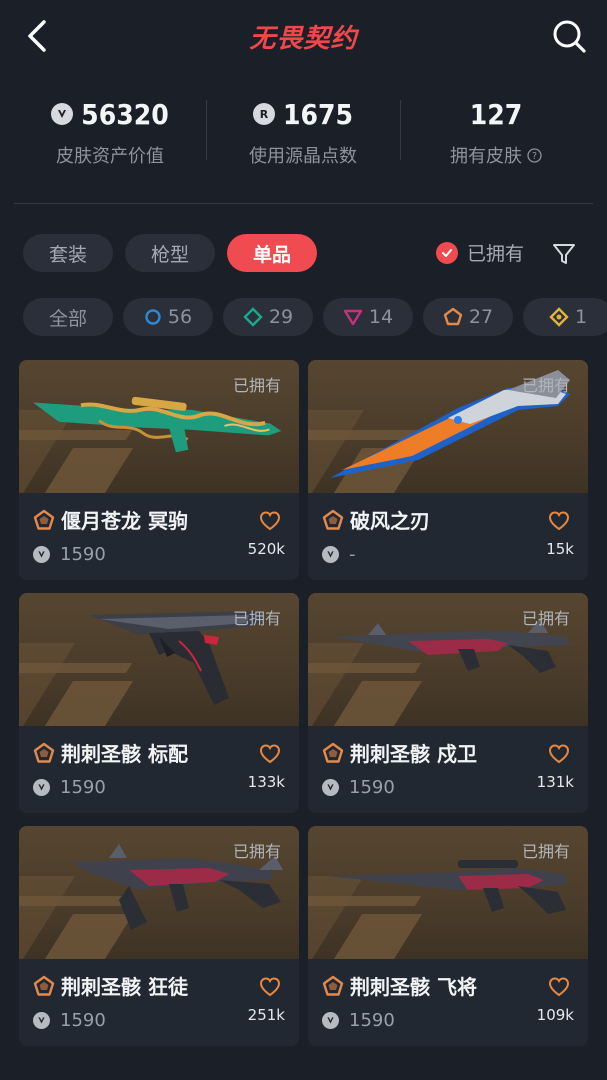 The image size is (607, 1080). What do you see at coordinates (180, 317) in the screenshot?
I see `tier-chip-label: 56` at bounding box center [180, 317].